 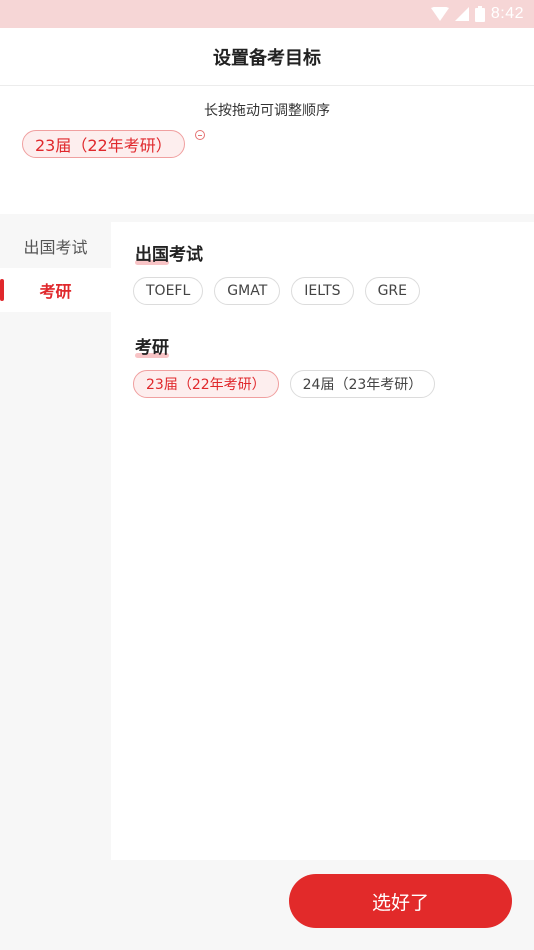 I want to click on sidebar-item-kaoyan: 考研, so click(x=55, y=290).